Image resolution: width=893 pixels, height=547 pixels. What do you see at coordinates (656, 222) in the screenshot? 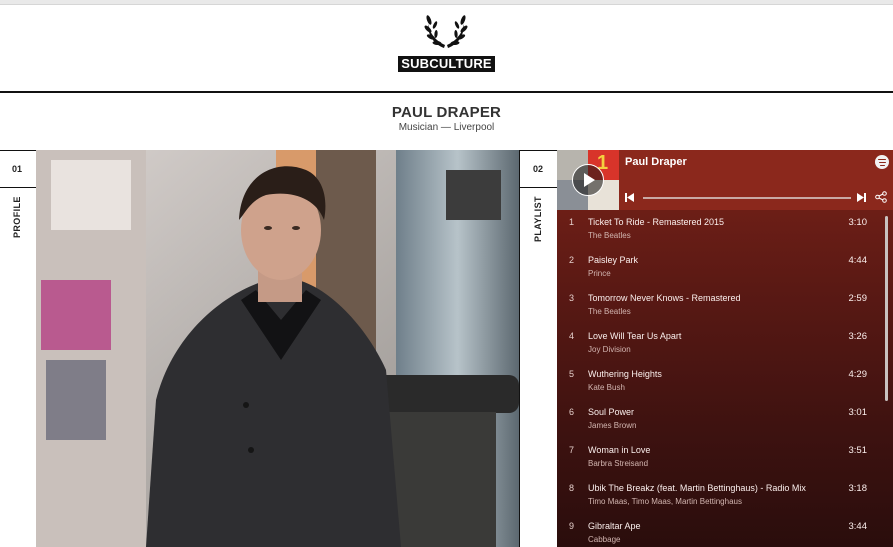
I see `track-title: Ticket To Ride - Remastered 2015` at bounding box center [656, 222].